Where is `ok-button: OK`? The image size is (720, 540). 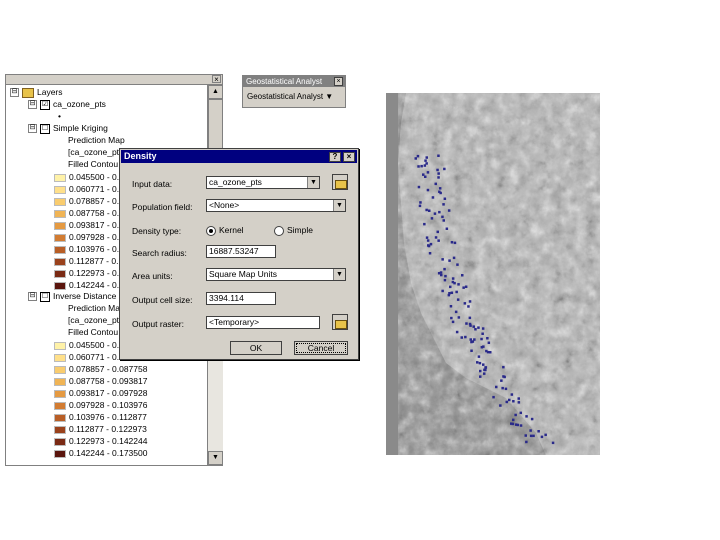
ok-button: OK is located at coordinates (256, 348).